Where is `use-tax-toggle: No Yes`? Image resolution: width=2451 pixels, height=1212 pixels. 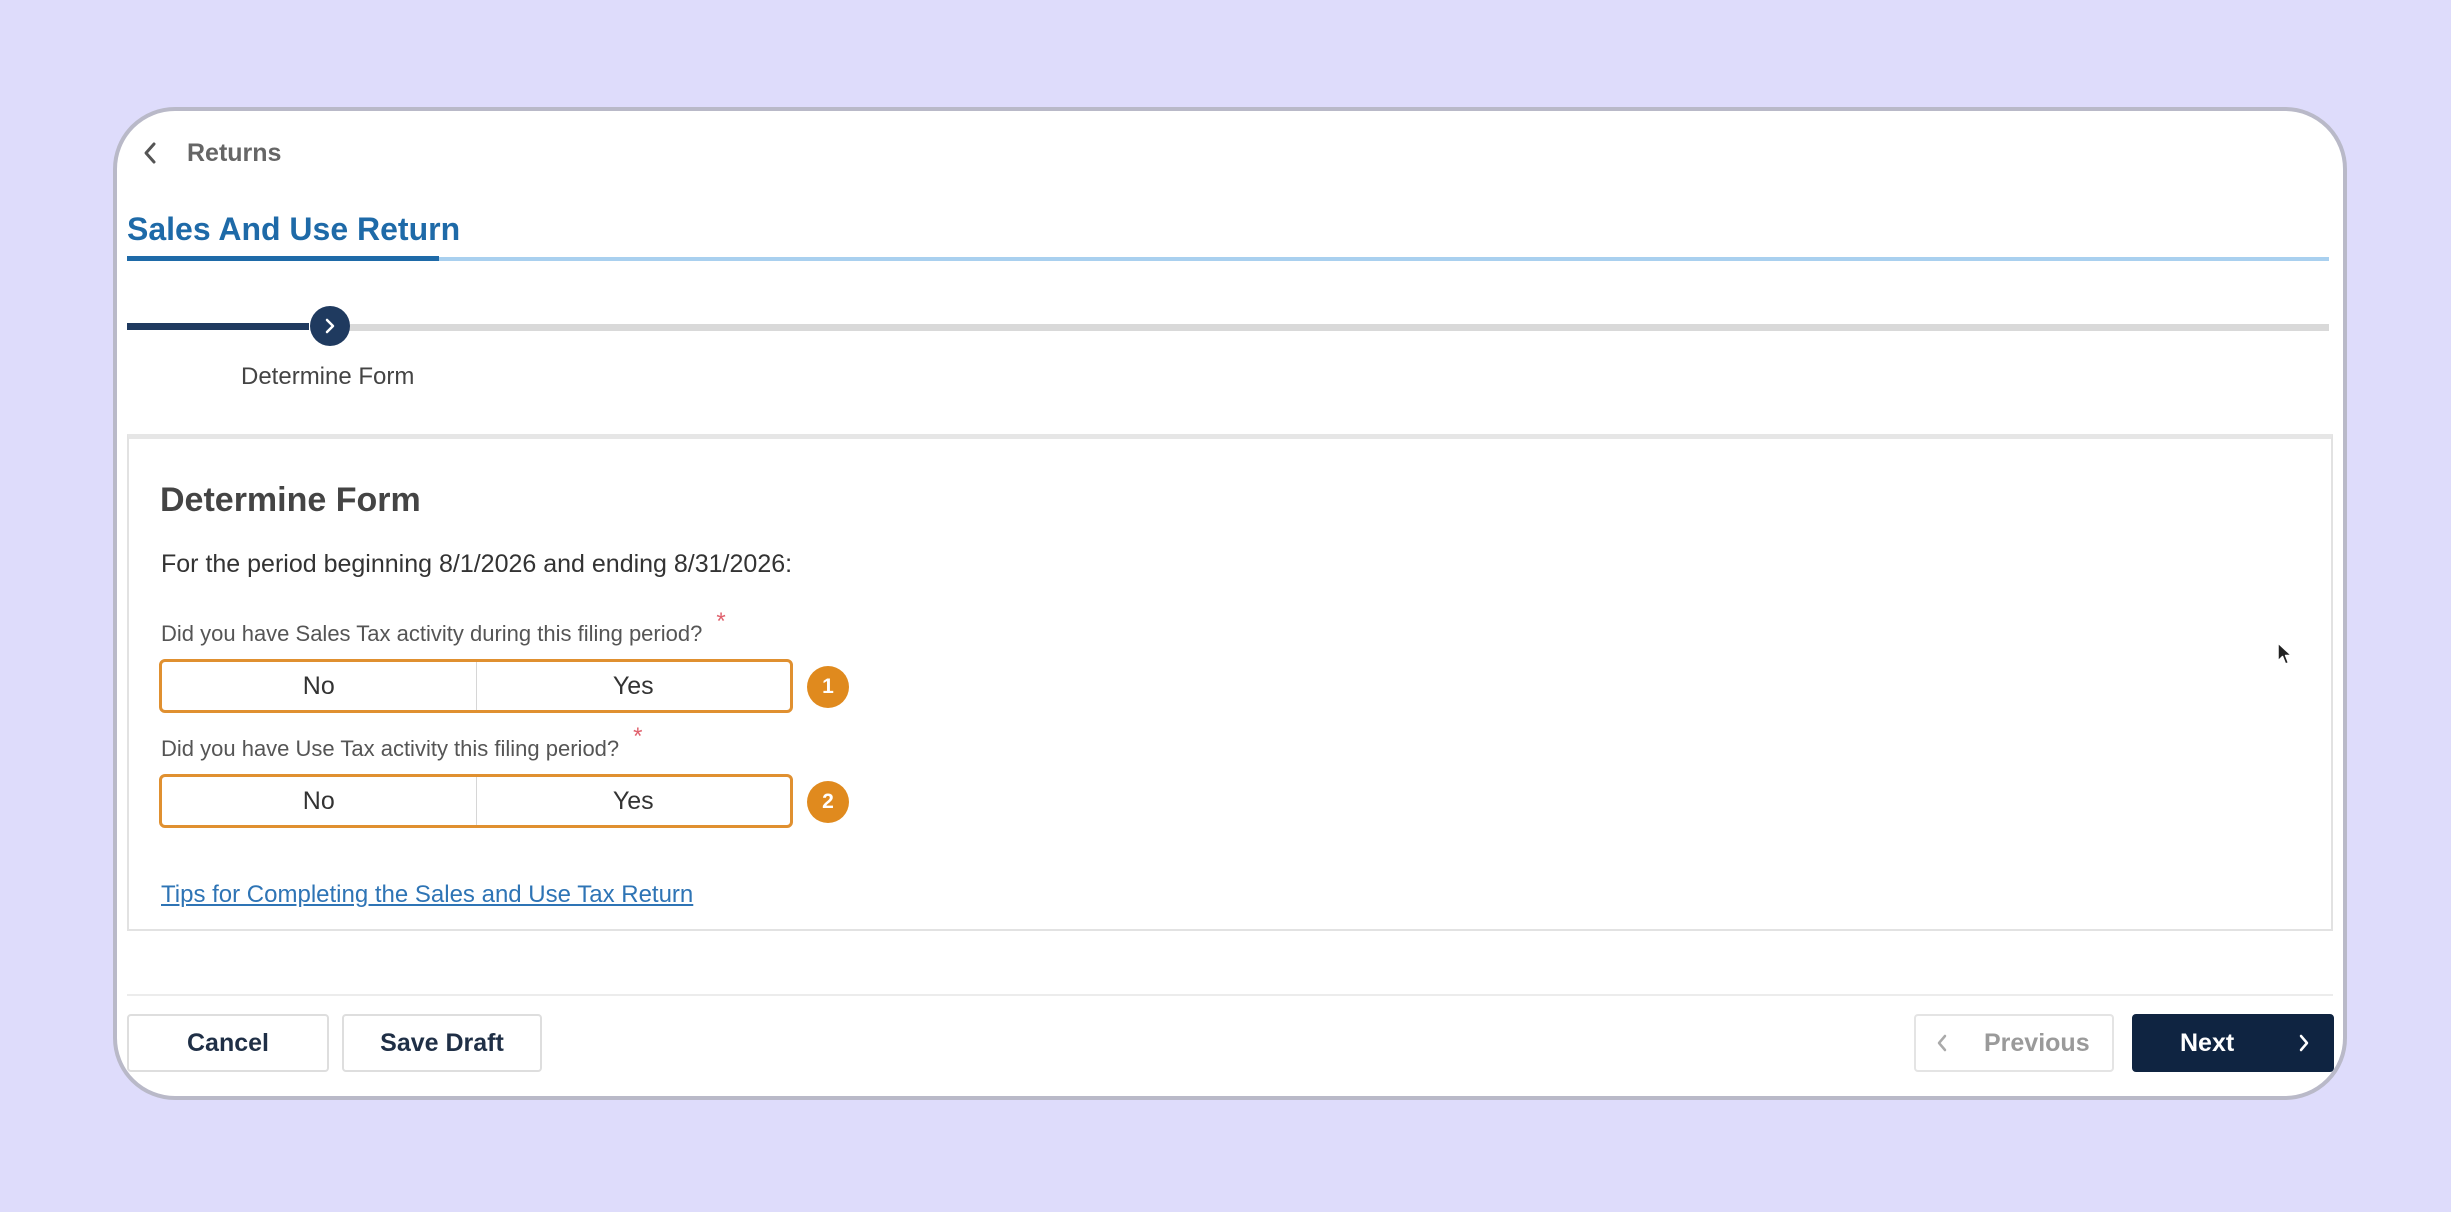
use-tax-toggle: No Yes is located at coordinates (476, 801).